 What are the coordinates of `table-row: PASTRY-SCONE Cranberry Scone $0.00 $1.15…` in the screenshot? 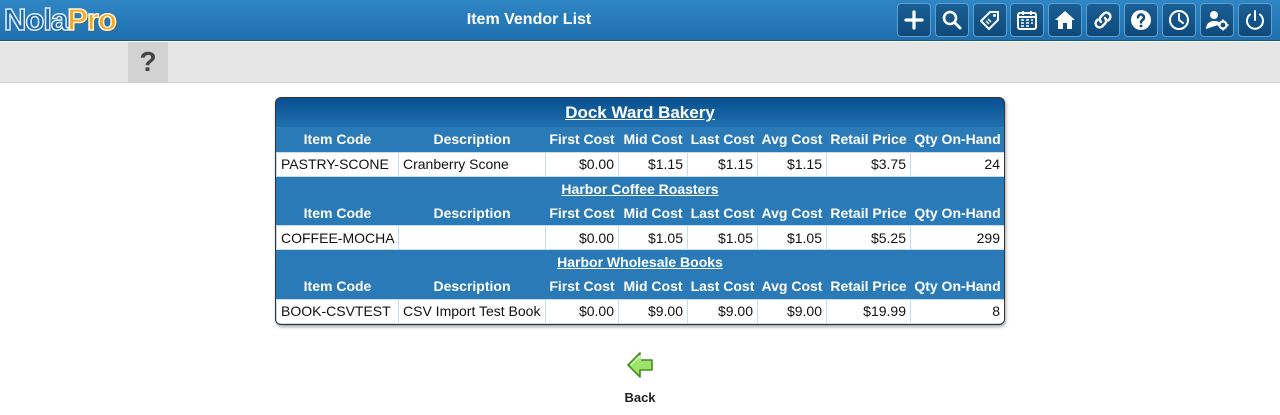 It's located at (640, 164).